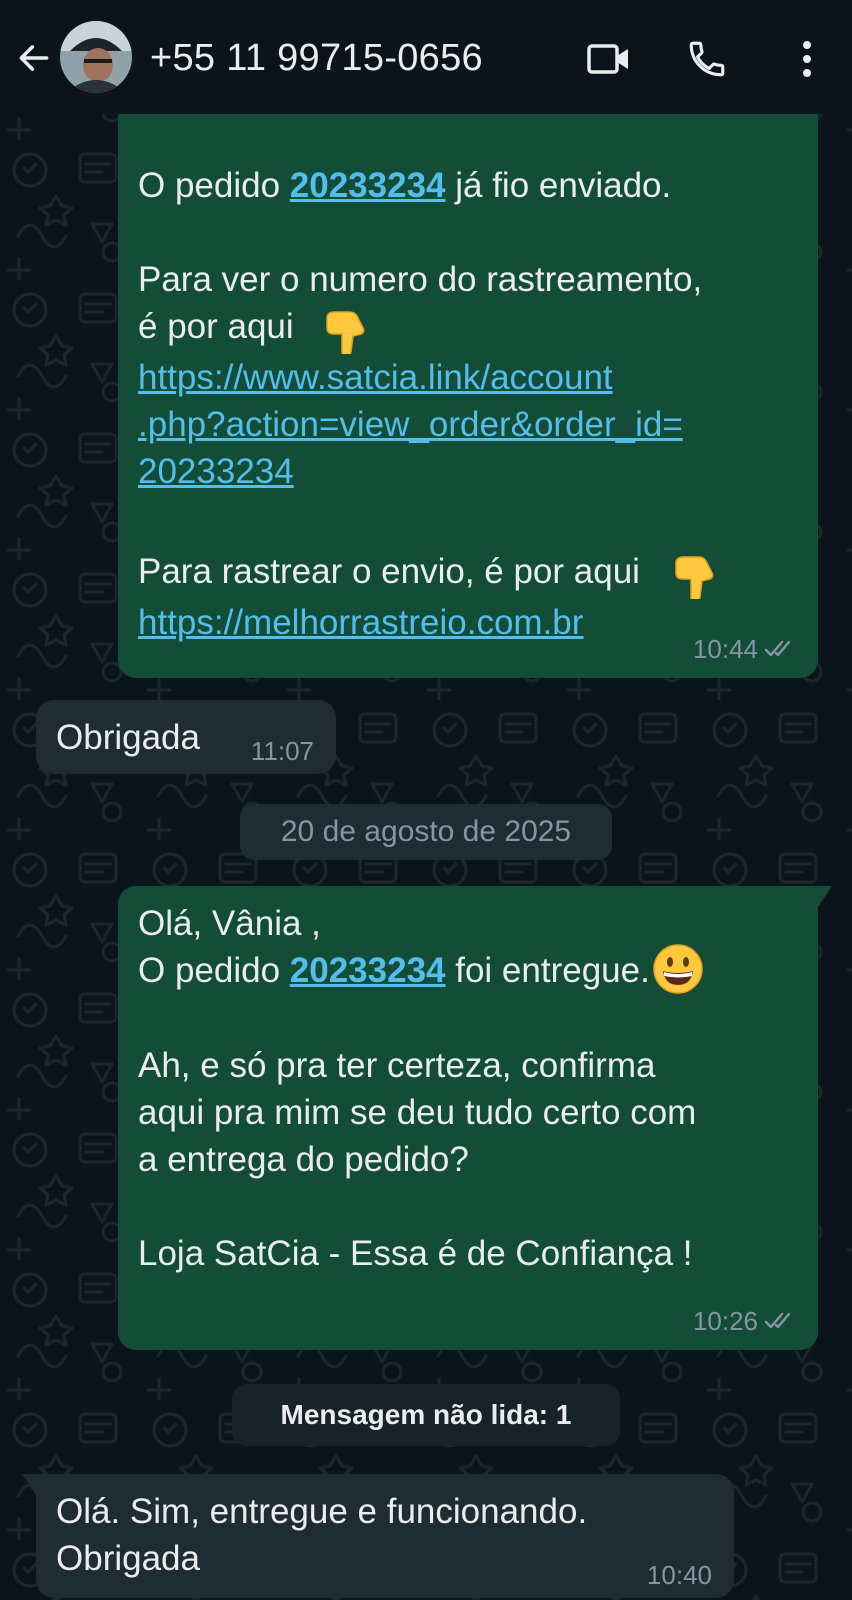 The height and width of the screenshot is (1600, 852). I want to click on message-meta: 10:40, so click(679, 1575).